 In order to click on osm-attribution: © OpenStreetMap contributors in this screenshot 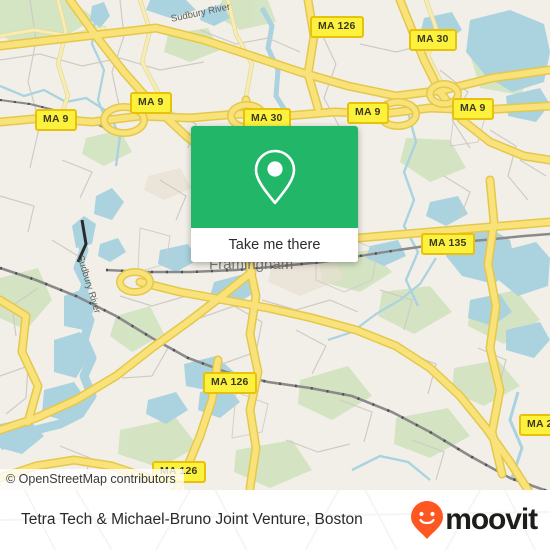, I will do `click(92, 479)`.